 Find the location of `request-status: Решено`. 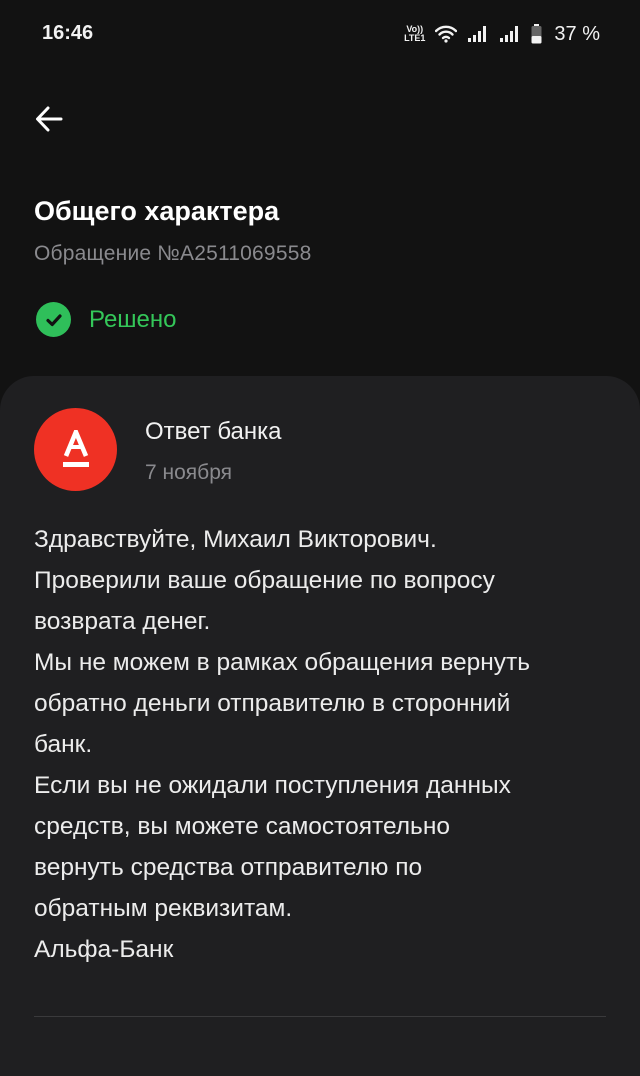

request-status: Решено is located at coordinates (106, 319).